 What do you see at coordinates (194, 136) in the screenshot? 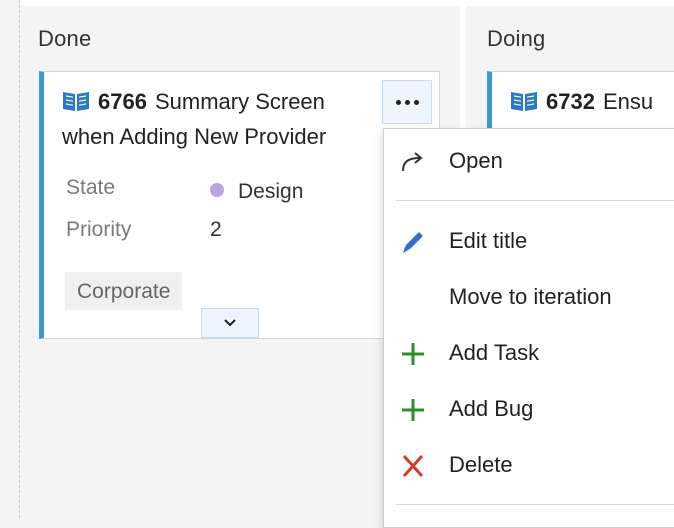
I see `card-title-line2: when Adding New Provider` at bounding box center [194, 136].